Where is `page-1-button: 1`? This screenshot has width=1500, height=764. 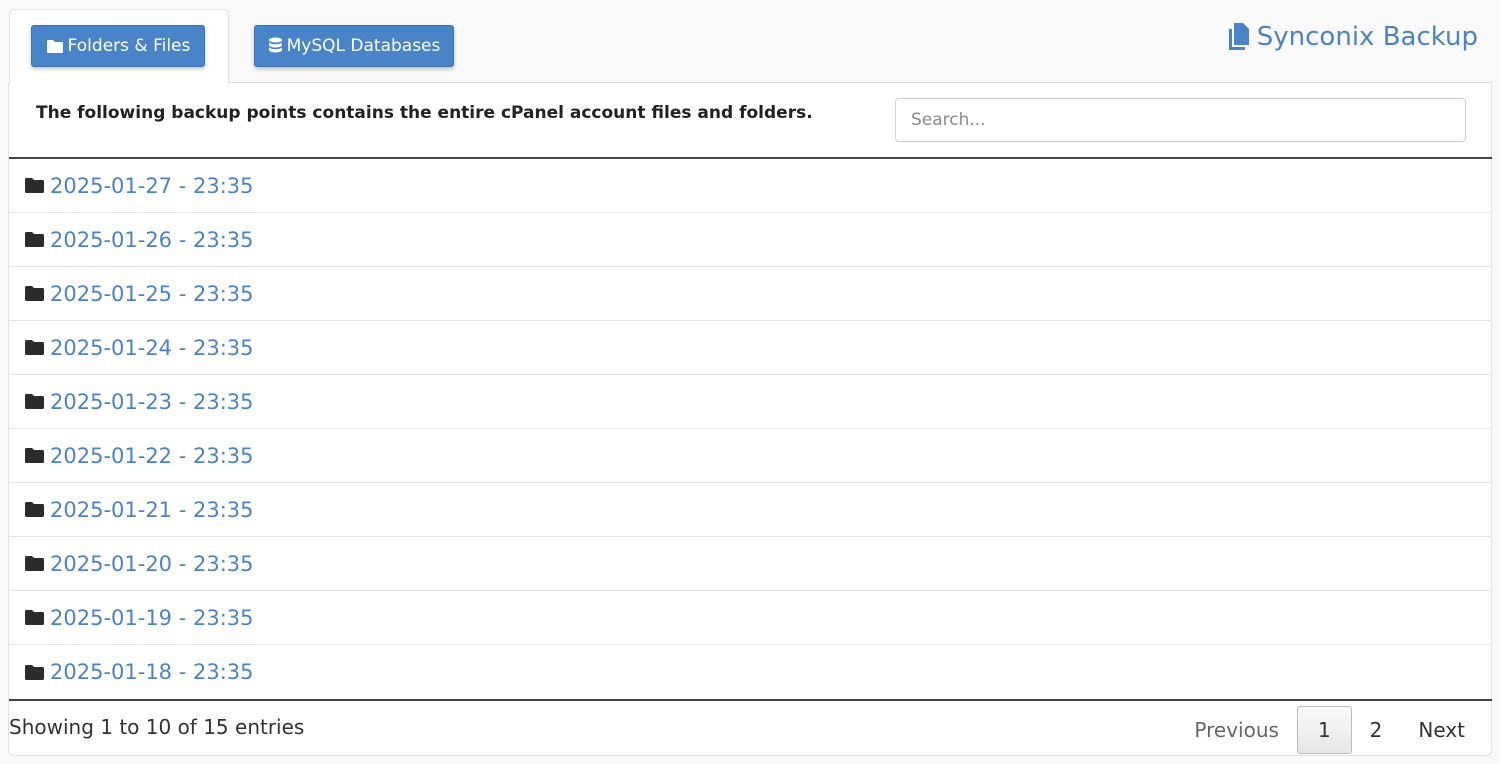
page-1-button: 1 is located at coordinates (1324, 730).